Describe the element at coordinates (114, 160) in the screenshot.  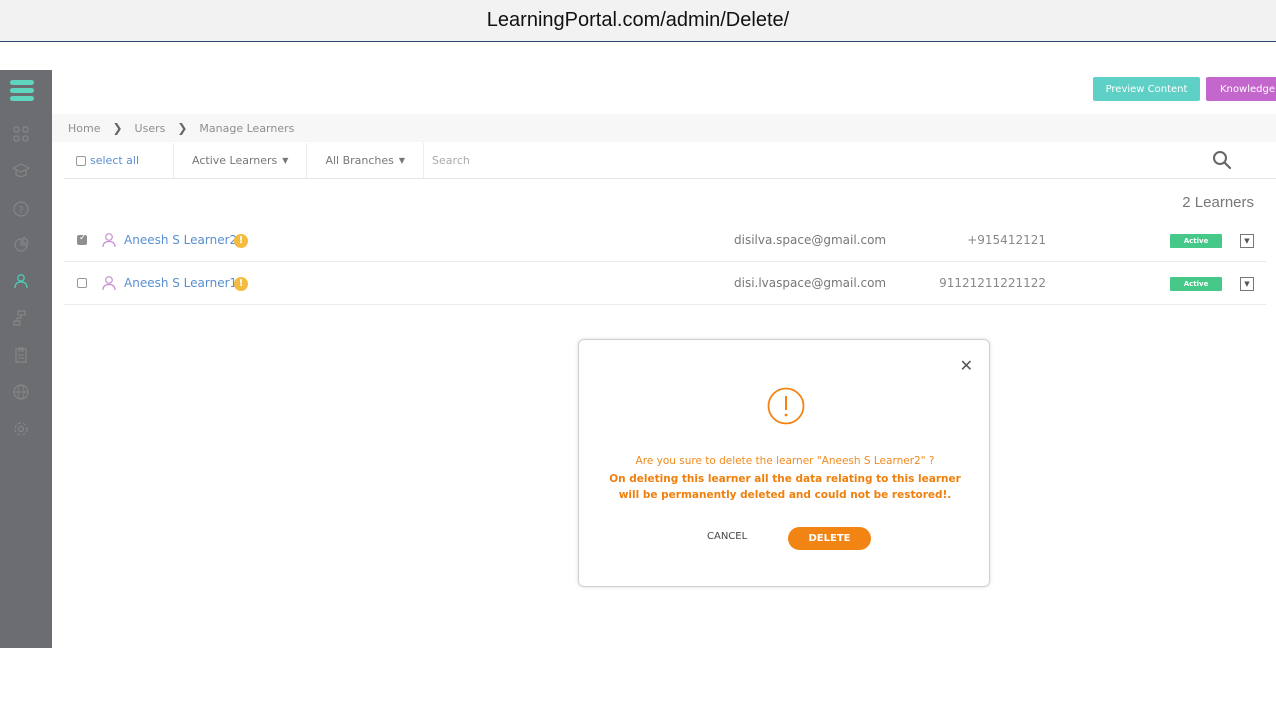
I see `select-all-label: select all` at that location.